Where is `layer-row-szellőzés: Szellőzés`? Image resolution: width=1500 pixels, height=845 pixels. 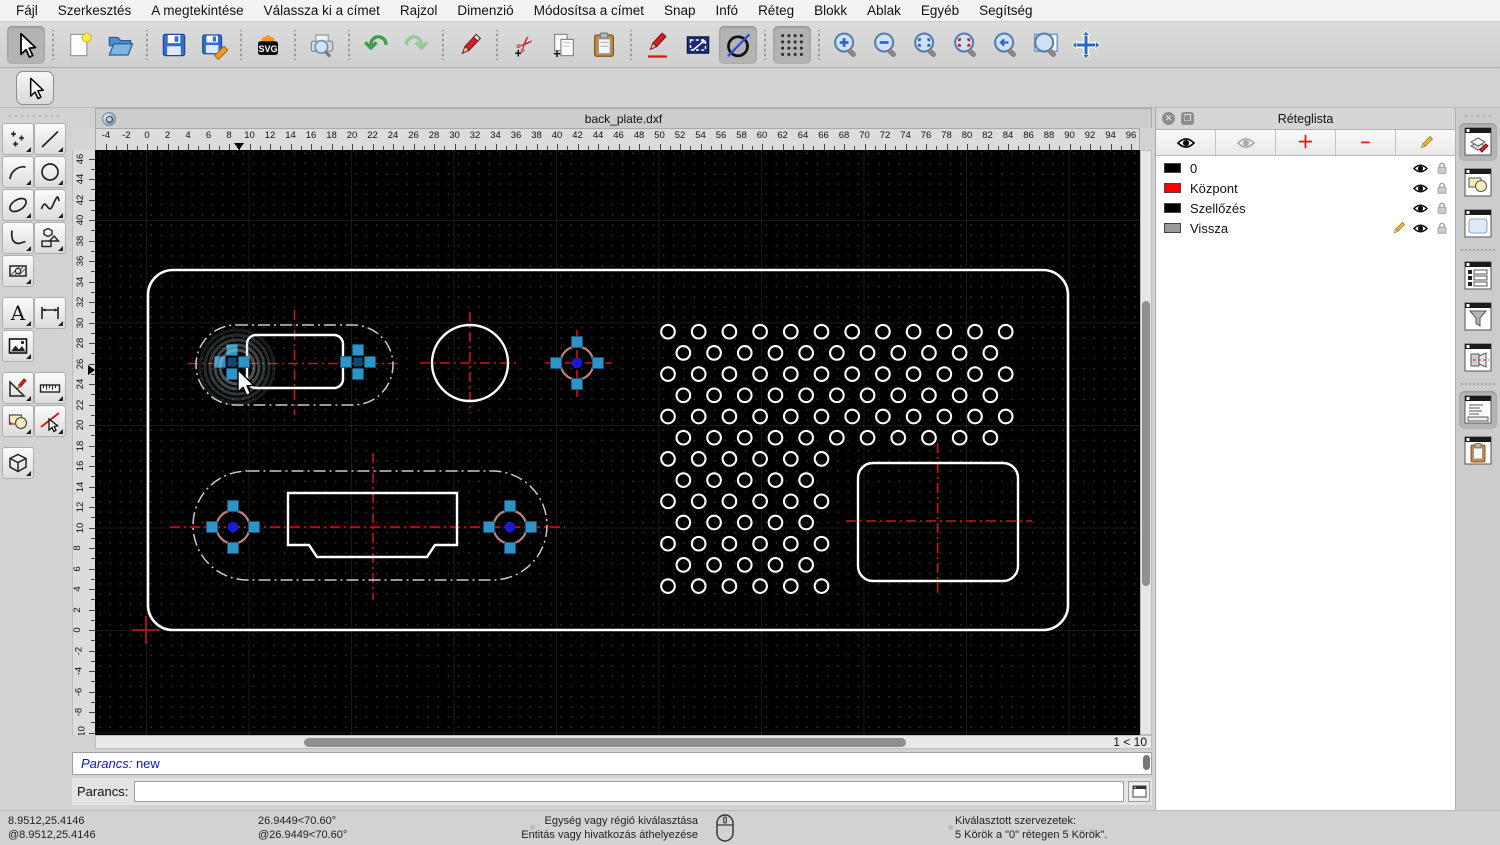 layer-row-szellőzés: Szellőzés is located at coordinates (1305, 208).